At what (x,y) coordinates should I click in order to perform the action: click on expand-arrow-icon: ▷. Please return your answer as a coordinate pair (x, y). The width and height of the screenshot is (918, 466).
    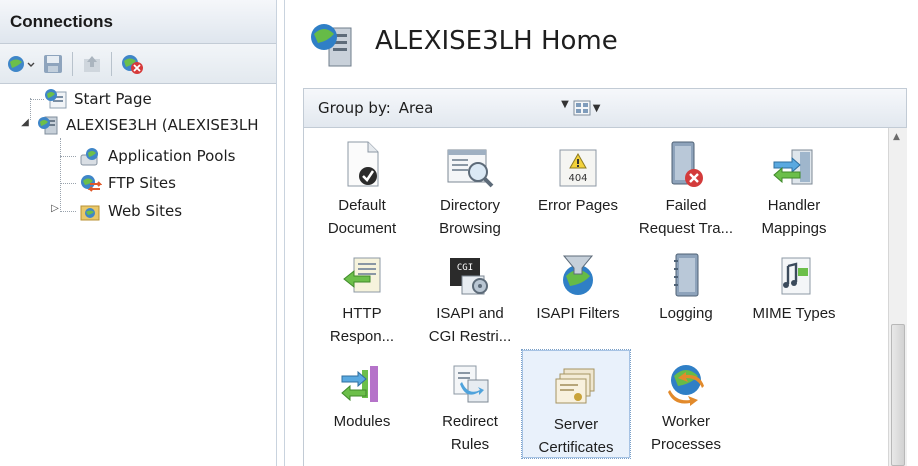
    Looking at the image, I should click on (55, 208).